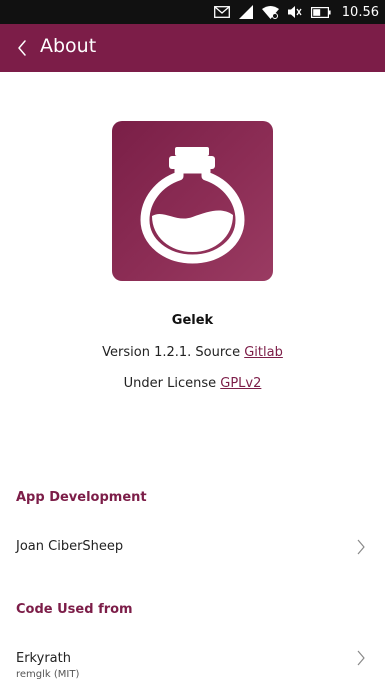  Describe the element at coordinates (48, 674) in the screenshot. I see `list-item-detail: remglk (MIT)` at that location.